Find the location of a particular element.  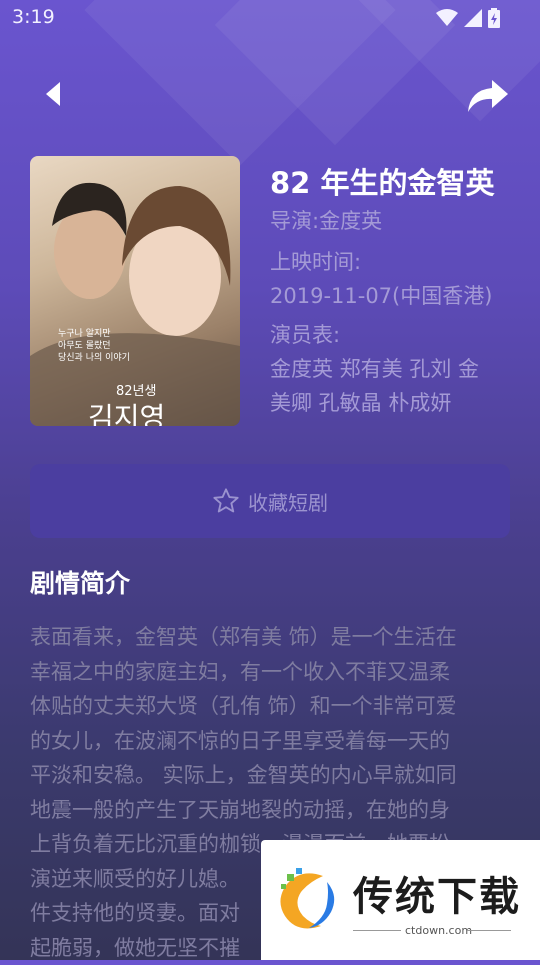

director: 导演:金度英 is located at coordinates (326, 221).